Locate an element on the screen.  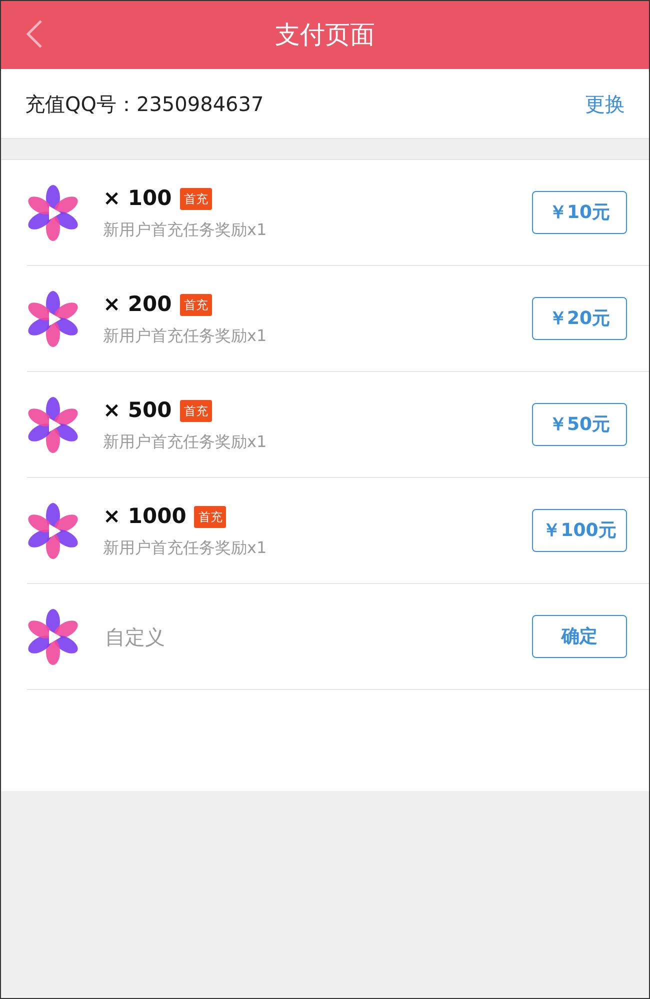
price-button: ￥100元 is located at coordinates (579, 530).